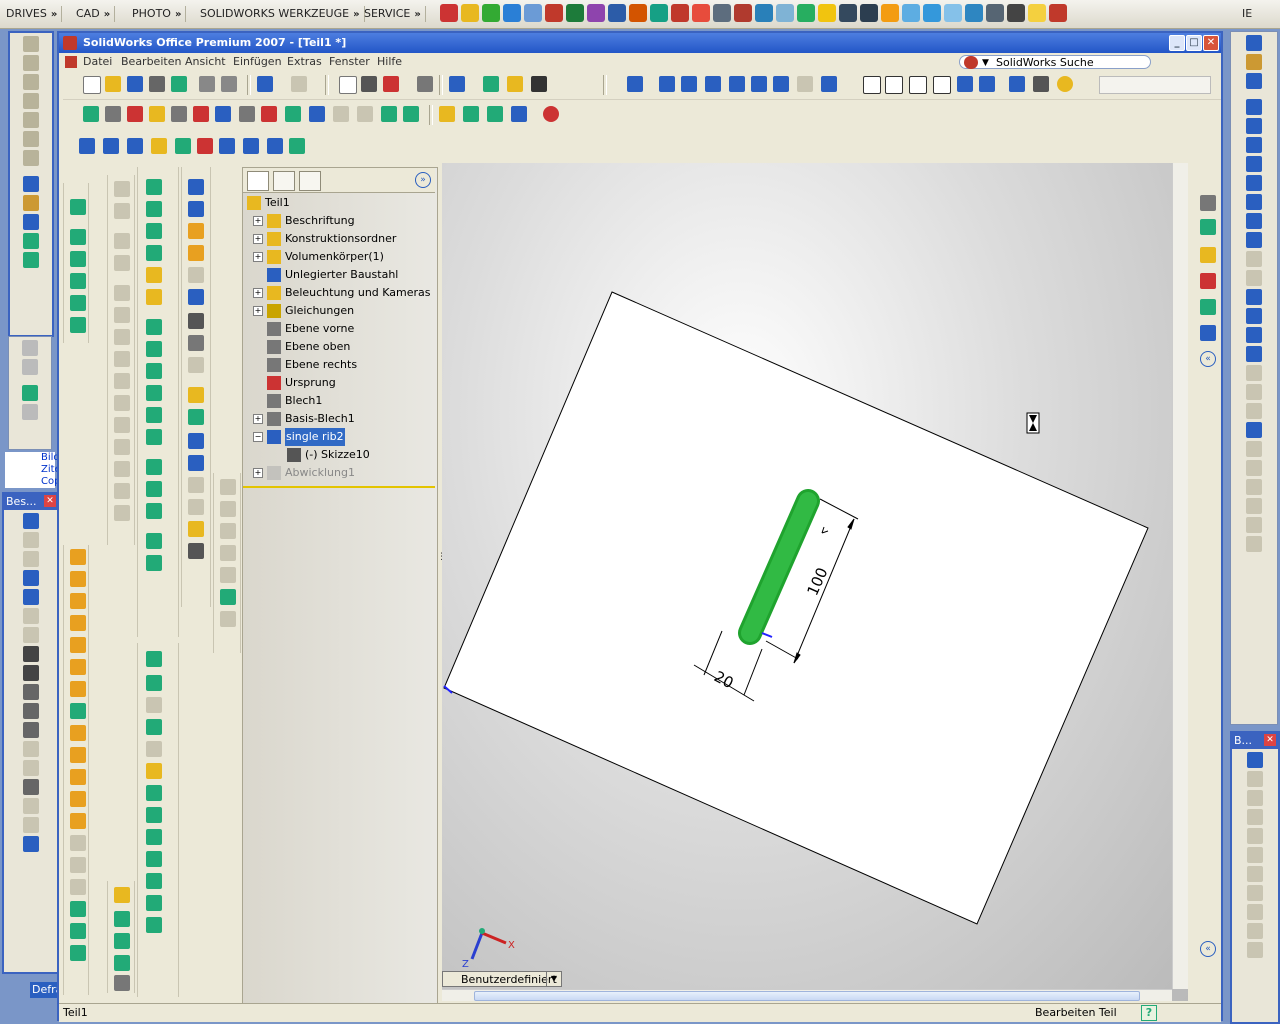  I want to click on spell-check-icon, so click(87, 146).